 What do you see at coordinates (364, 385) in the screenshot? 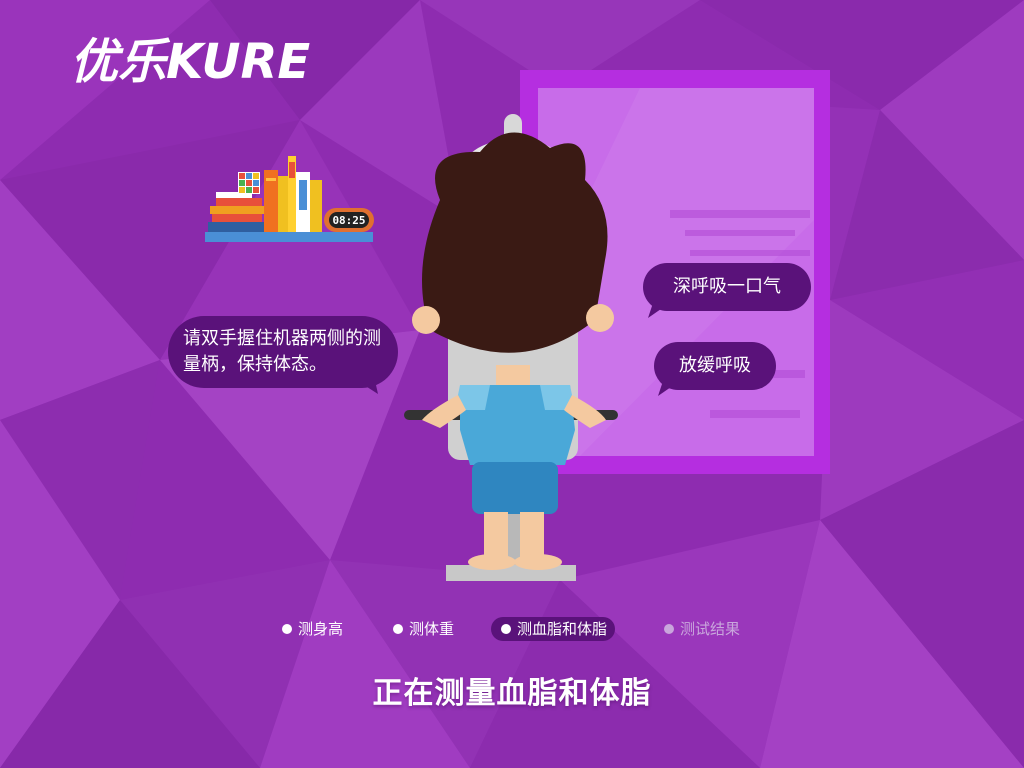
I see `instruction-bubble-tail` at bounding box center [364, 385].